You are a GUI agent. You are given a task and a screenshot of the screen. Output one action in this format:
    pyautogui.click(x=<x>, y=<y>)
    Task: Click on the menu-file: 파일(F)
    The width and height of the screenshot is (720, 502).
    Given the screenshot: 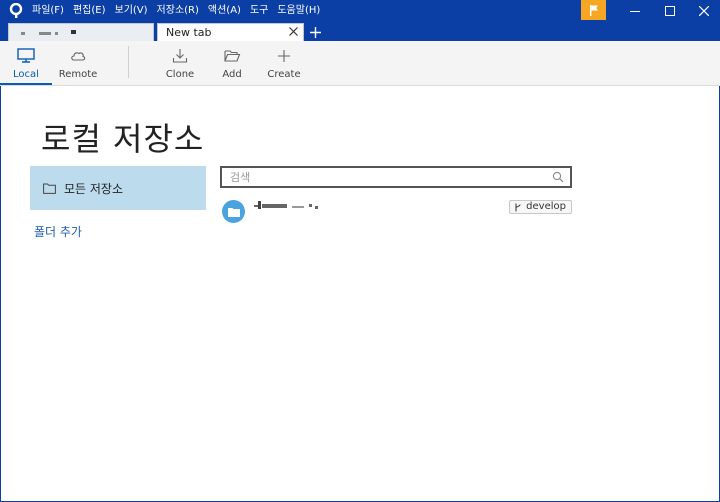 What is the action you would take?
    pyautogui.click(x=48, y=11)
    